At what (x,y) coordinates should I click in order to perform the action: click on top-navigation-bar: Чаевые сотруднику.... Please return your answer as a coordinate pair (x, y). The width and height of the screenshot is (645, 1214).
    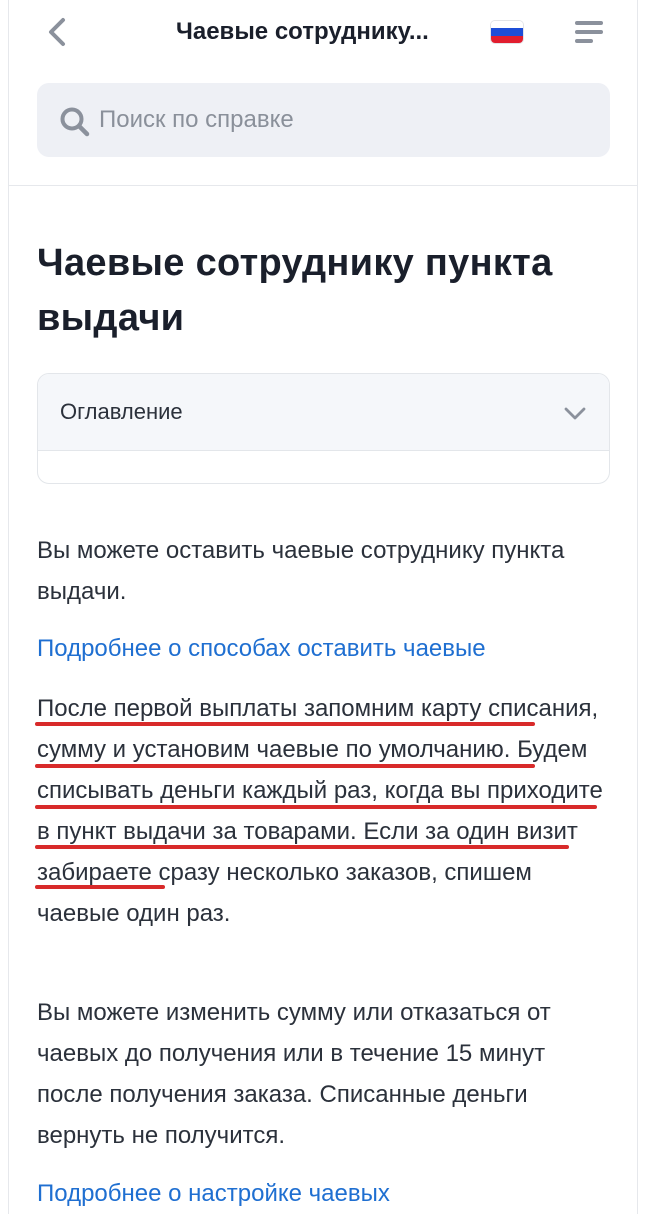
    Looking at the image, I should click on (322, 33).